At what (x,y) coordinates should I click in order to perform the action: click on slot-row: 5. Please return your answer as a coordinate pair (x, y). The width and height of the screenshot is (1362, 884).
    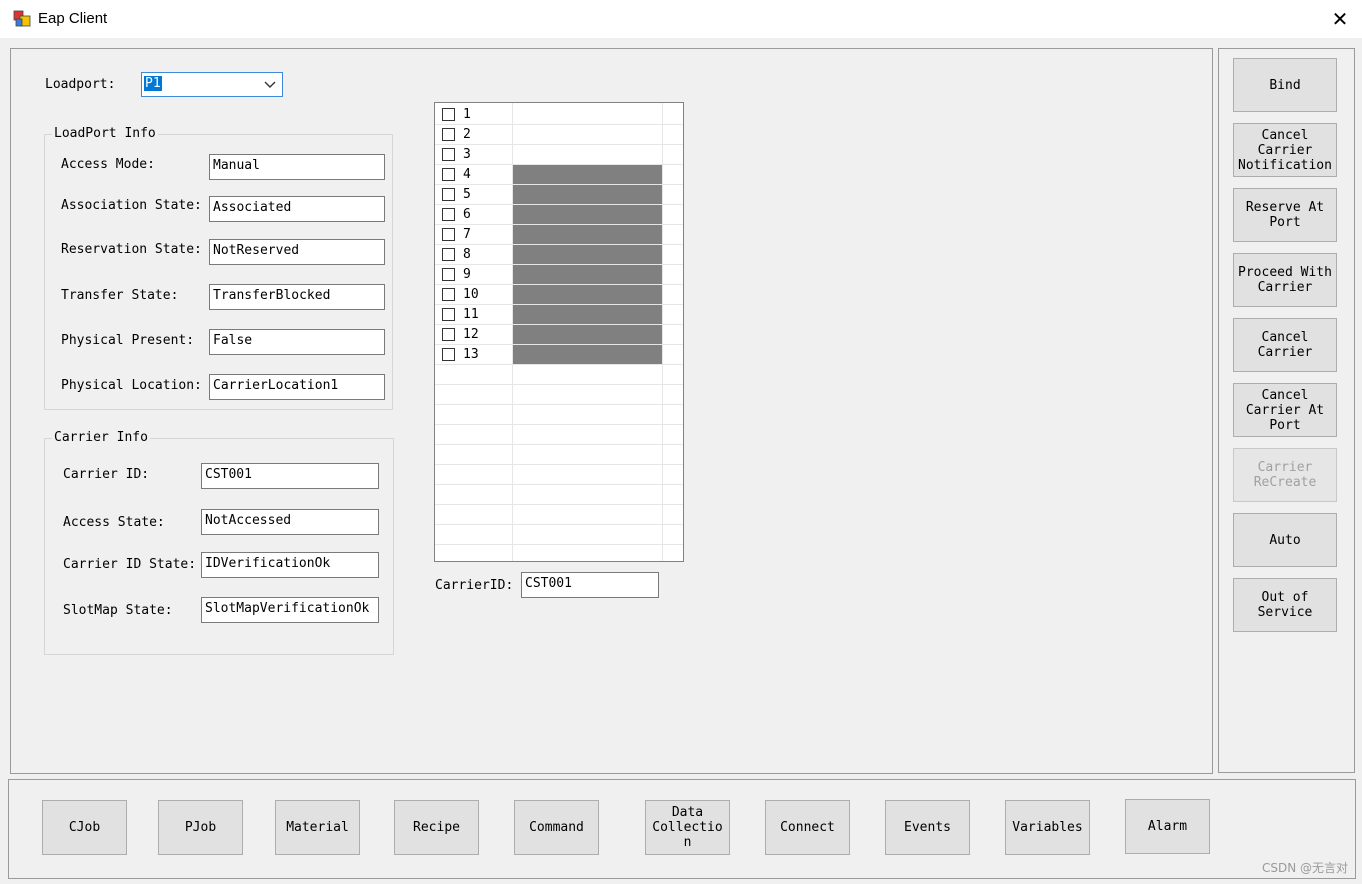
    Looking at the image, I should click on (559, 195).